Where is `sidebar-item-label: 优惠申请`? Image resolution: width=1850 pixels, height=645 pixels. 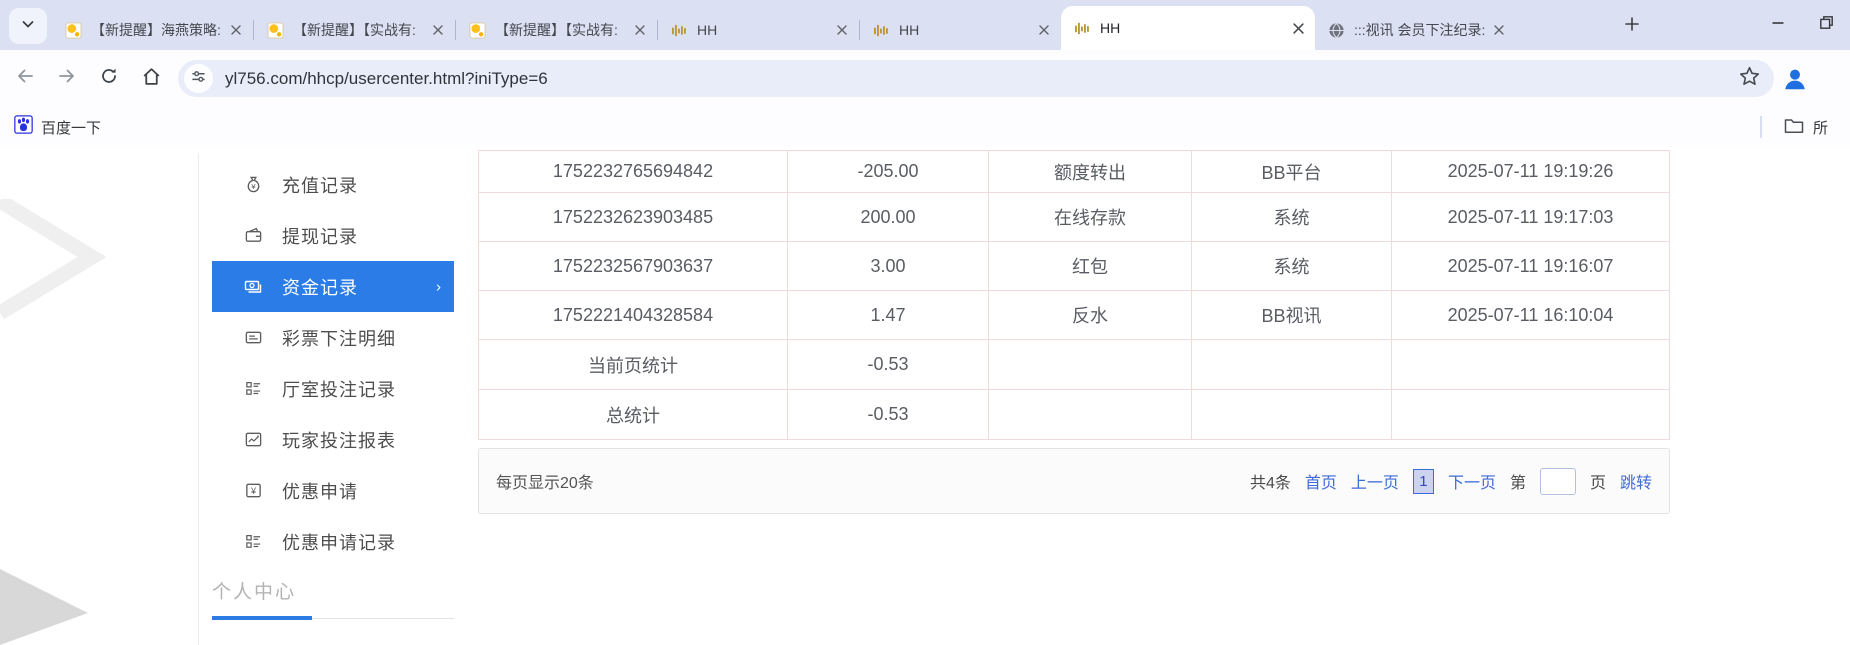
sidebar-item-label: 优惠申请 is located at coordinates (320, 491).